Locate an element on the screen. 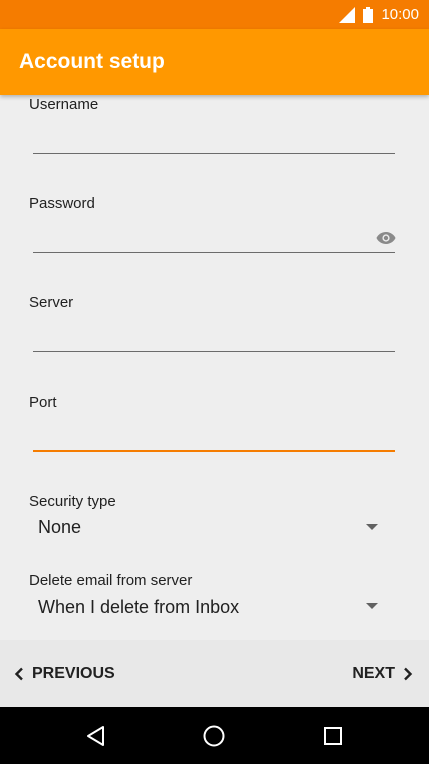 Image resolution: width=429 pixels, height=764 pixels. delete-email-value: When I delete from Inbox is located at coordinates (139, 607).